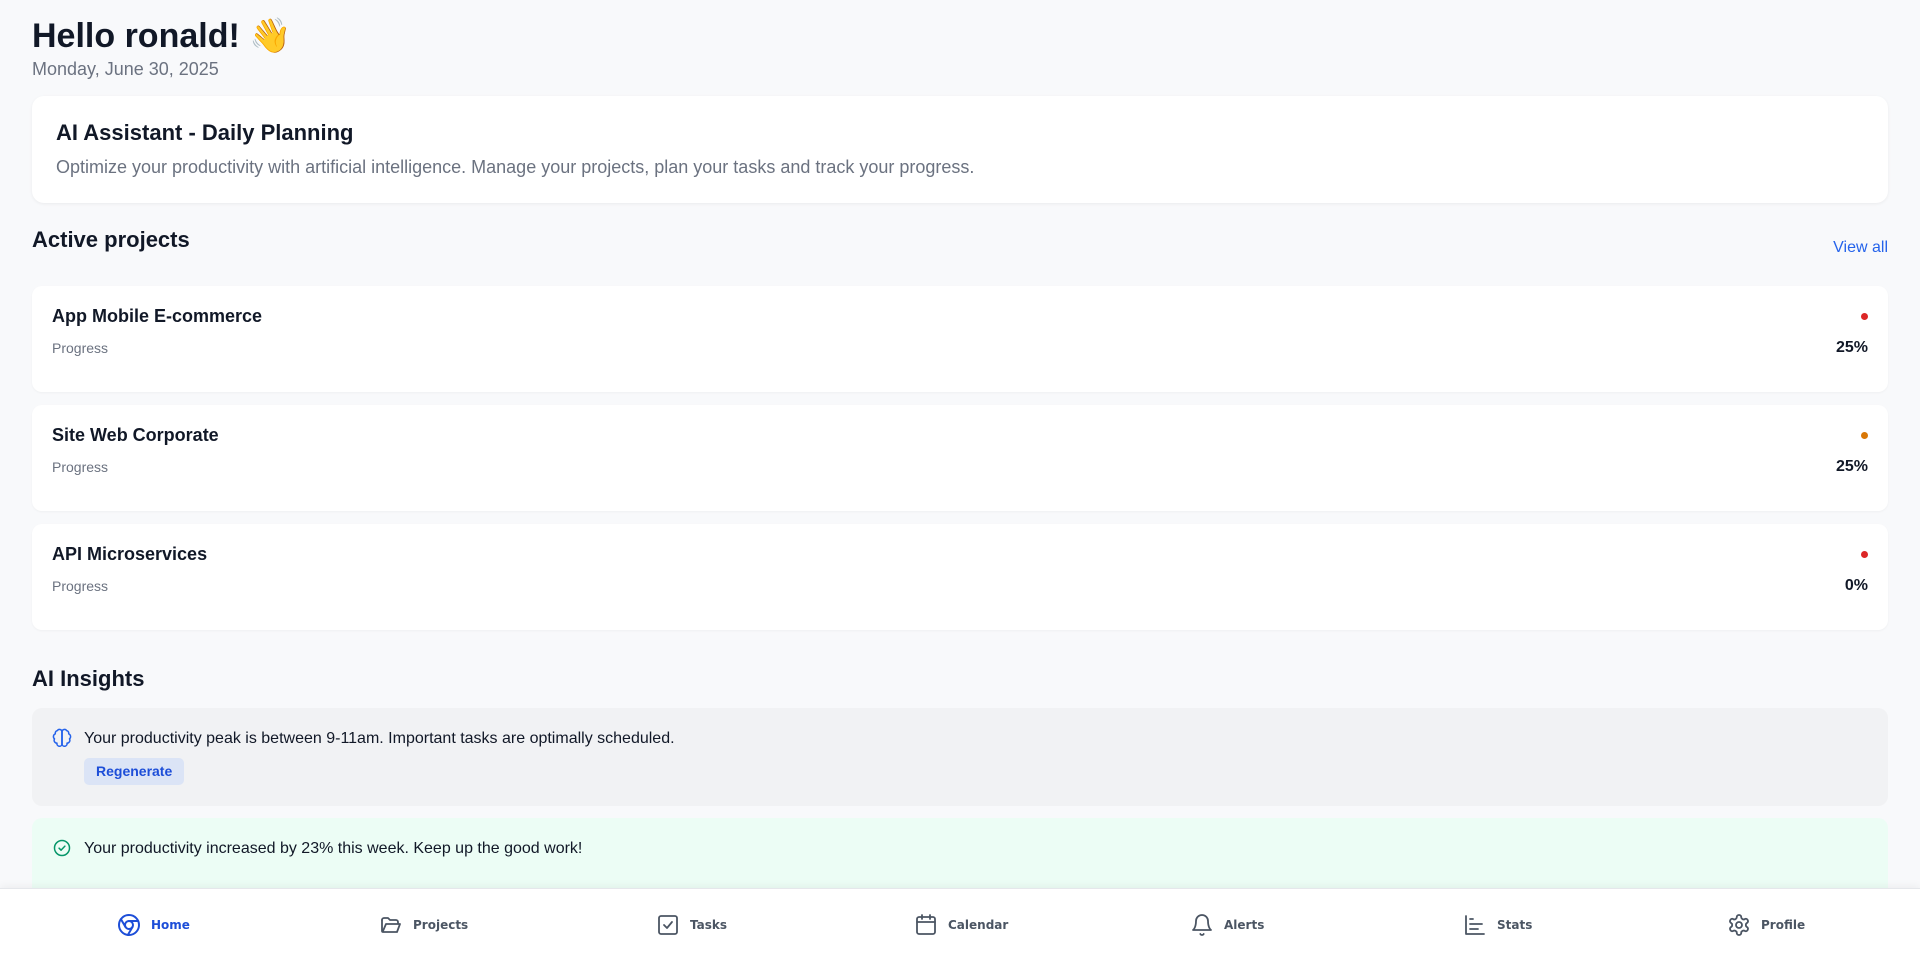 This screenshot has width=1920, height=956. Describe the element at coordinates (1244, 925) in the screenshot. I see `nav-label: Alerts` at that location.